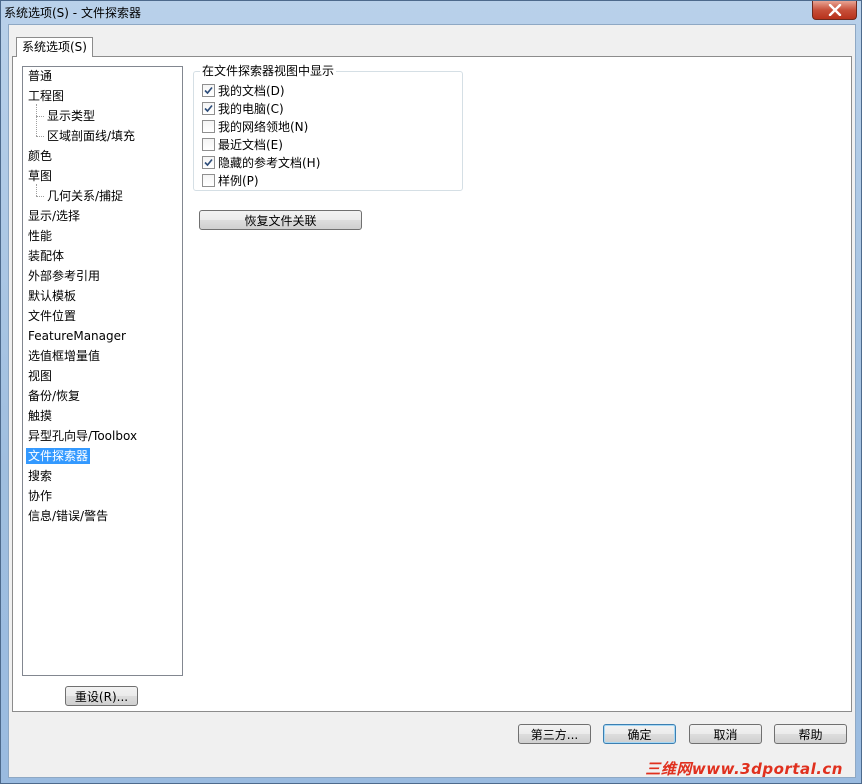  I want to click on ok-button: 确定, so click(639, 734).